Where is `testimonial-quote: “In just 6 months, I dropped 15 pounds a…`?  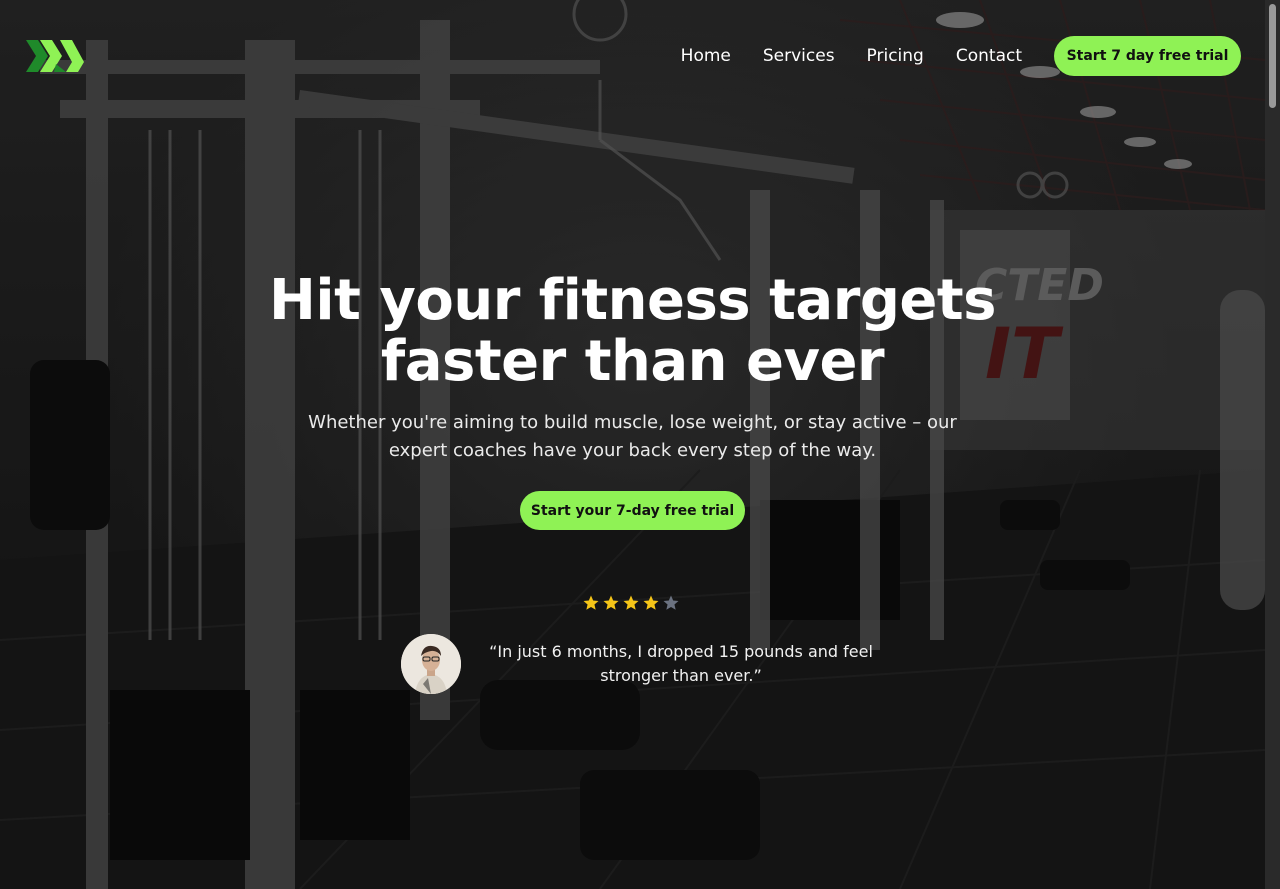
testimonial-quote: “In just 6 months, I dropped 15 pounds a… is located at coordinates (681, 663).